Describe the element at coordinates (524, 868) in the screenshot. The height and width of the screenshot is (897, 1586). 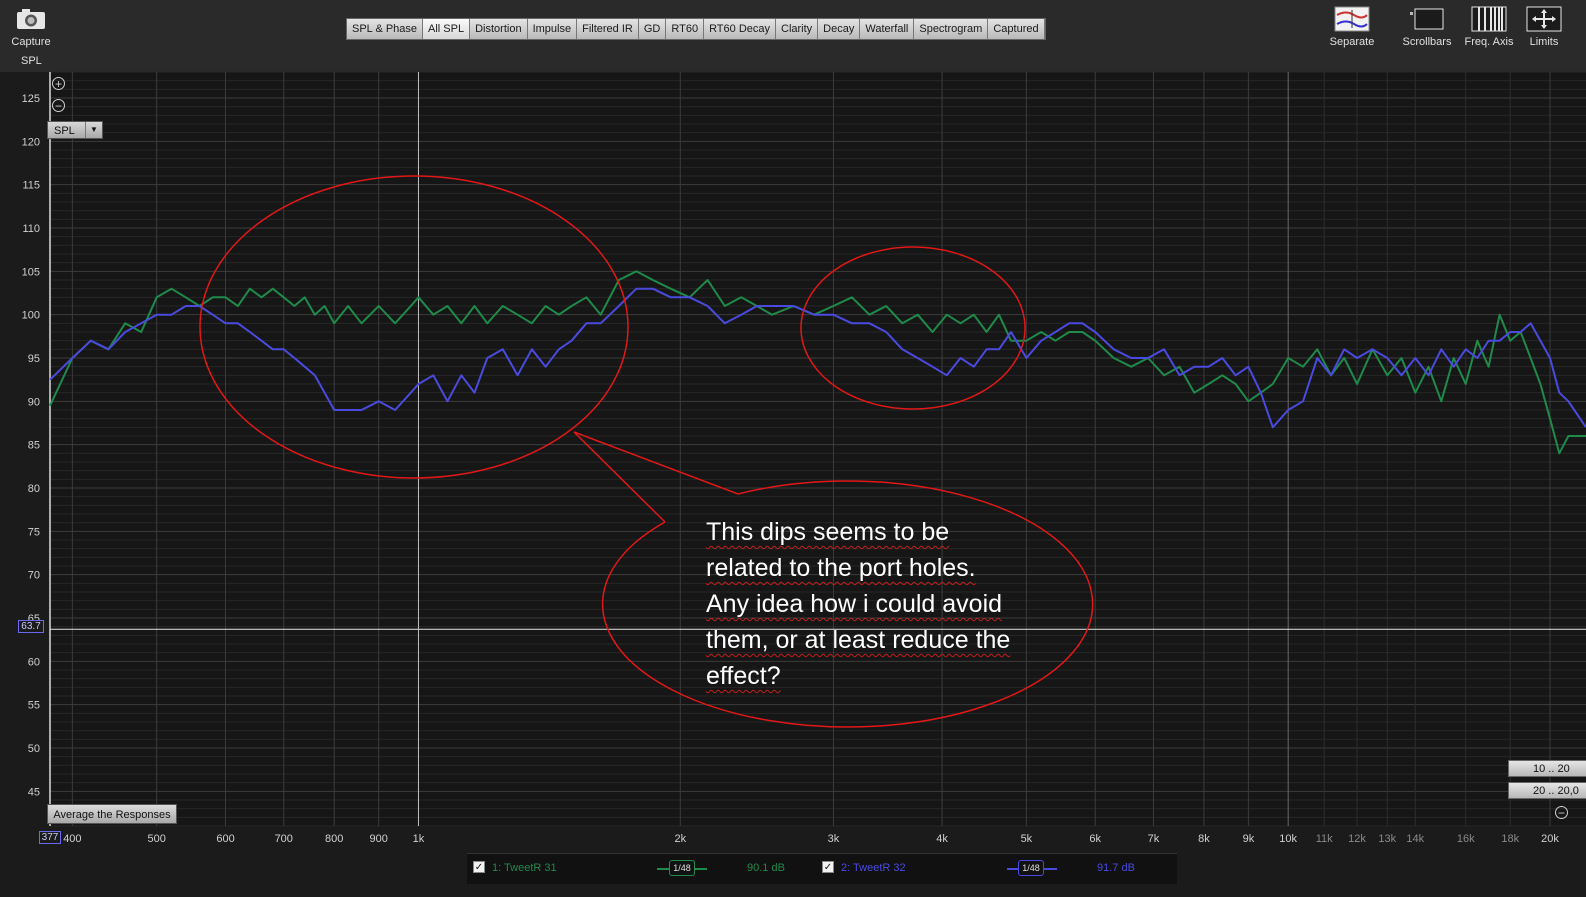
I see `trace1-label: 1: TweetR 31` at that location.